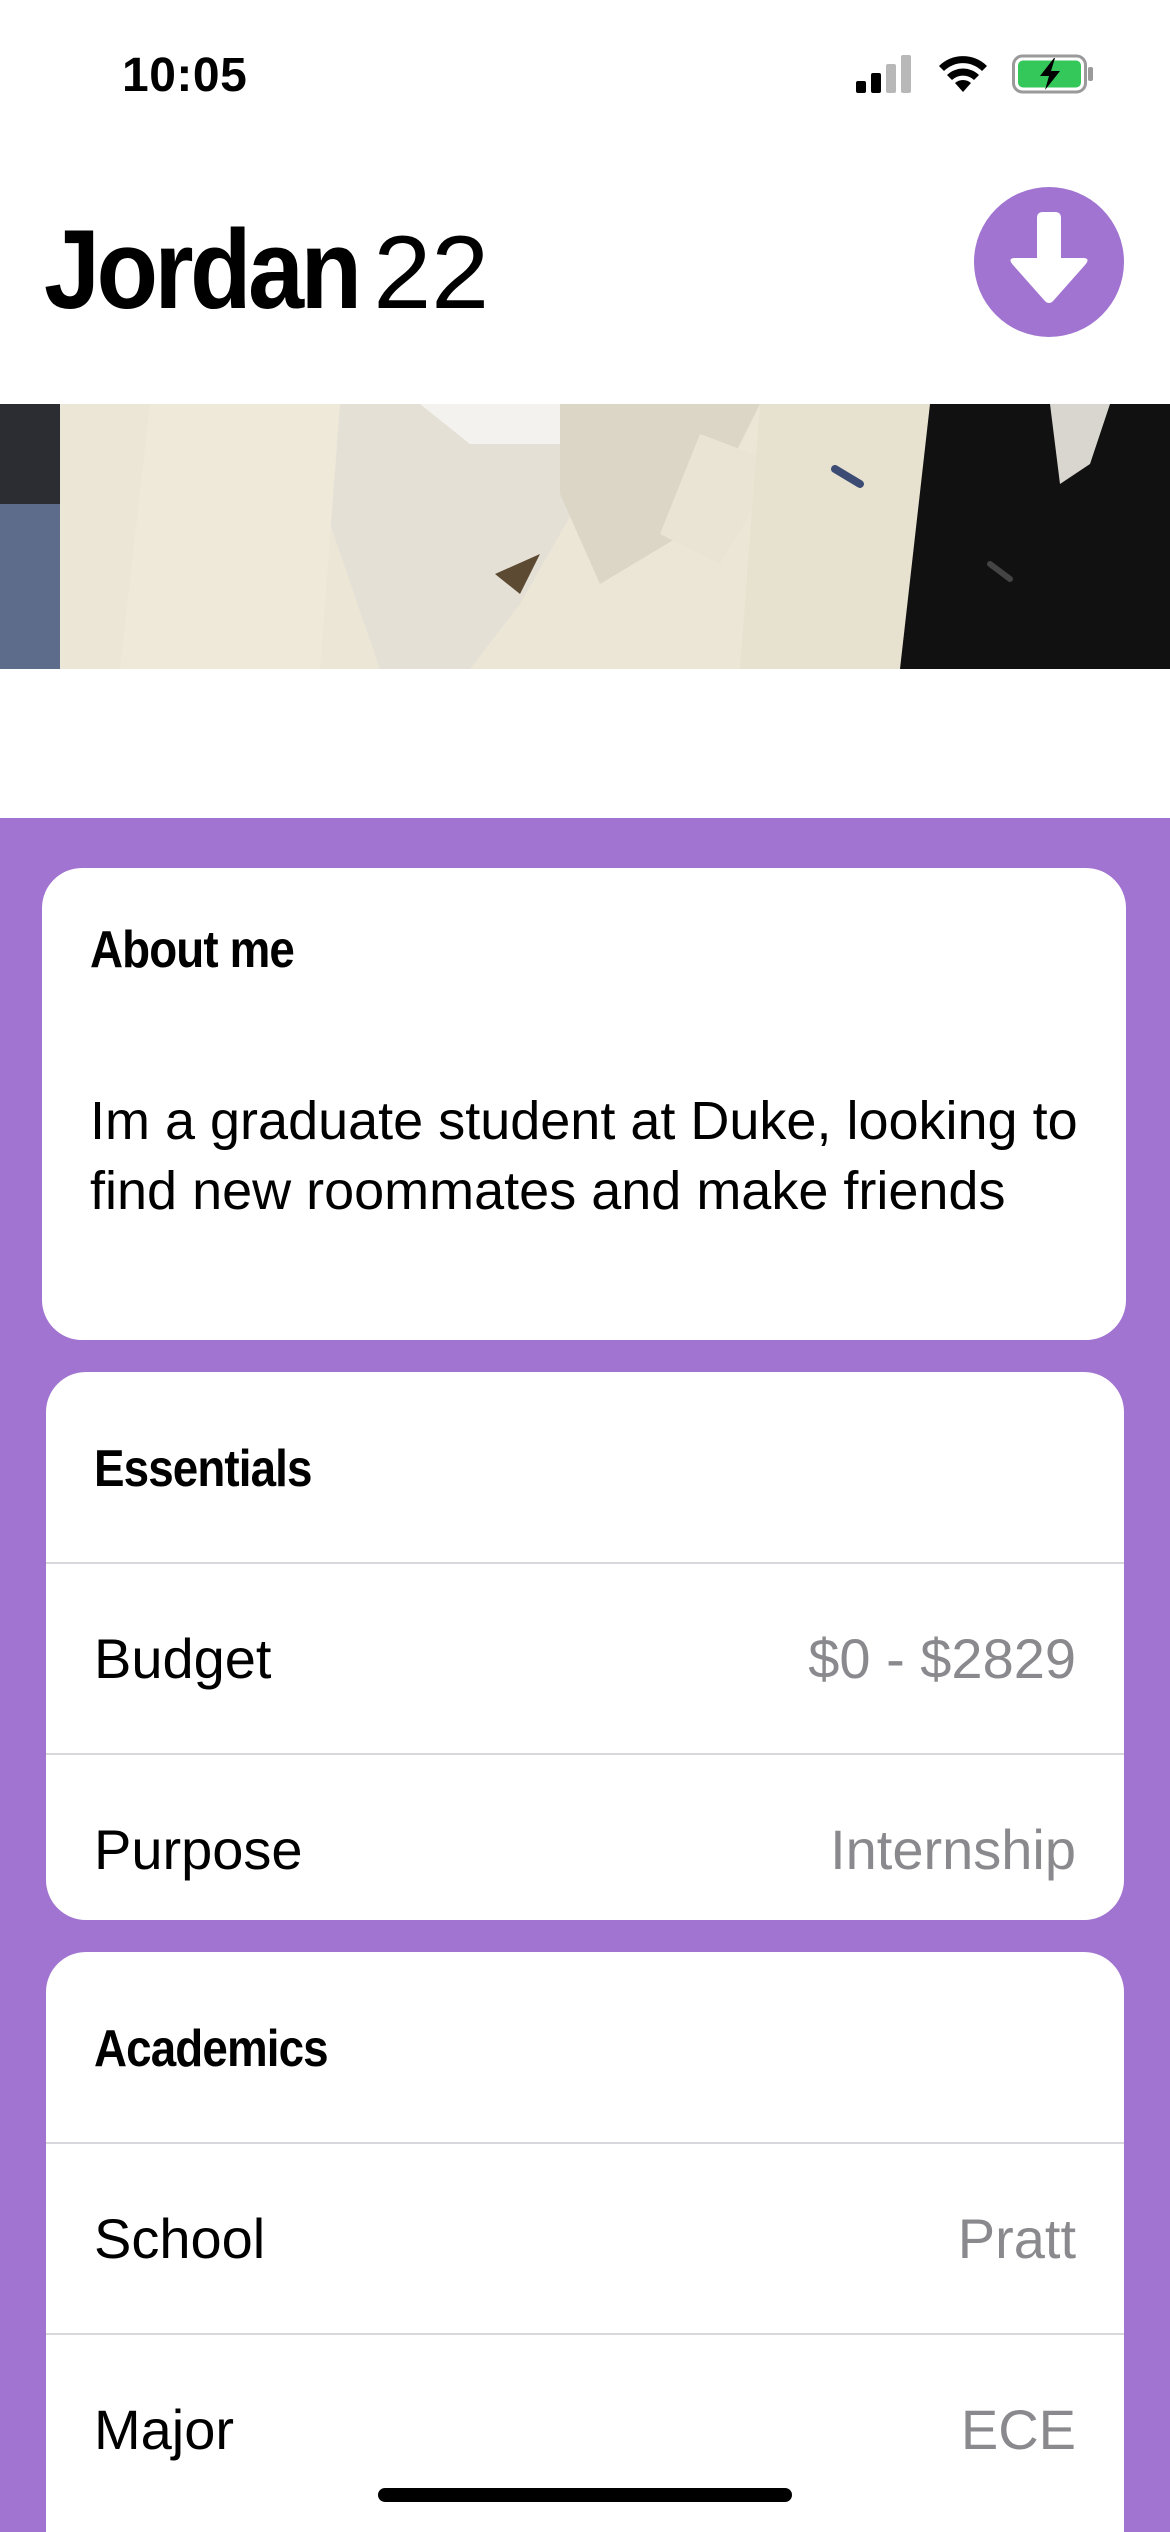 This screenshot has width=1170, height=2532. I want to click on essentials-row-budget: Budget $0 - $2829, so click(585, 1657).